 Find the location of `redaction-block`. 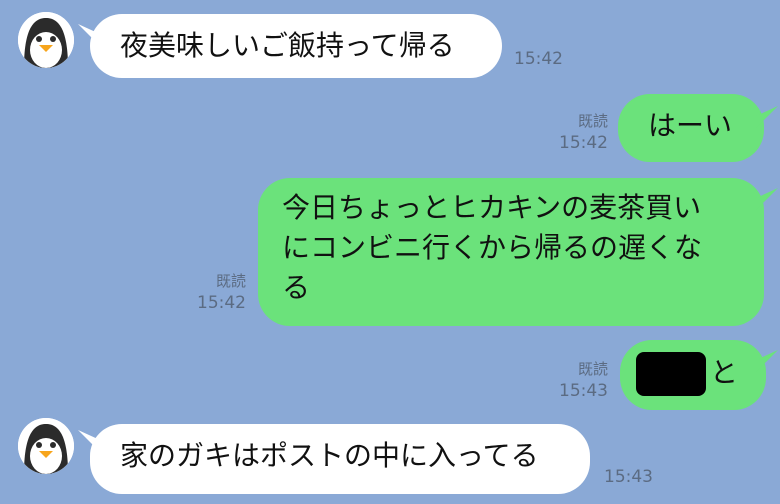

redaction-block is located at coordinates (671, 374).